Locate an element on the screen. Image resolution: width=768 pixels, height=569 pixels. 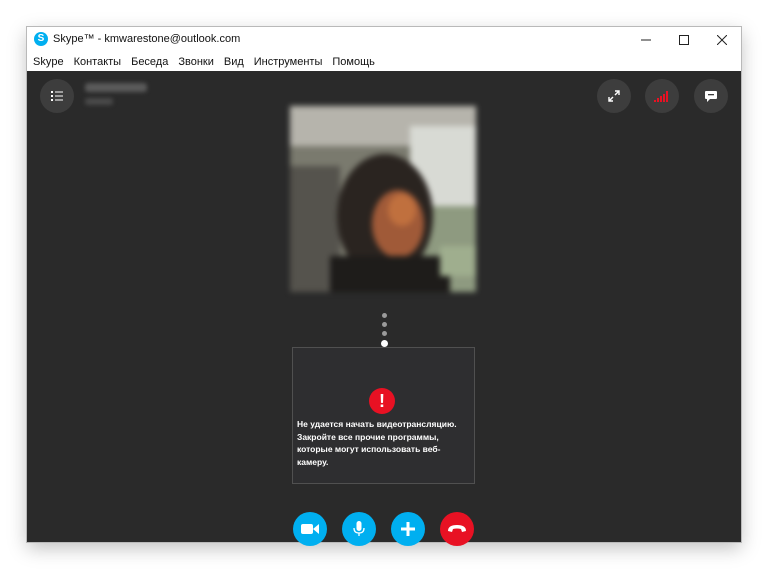
chat-button is located at coordinates (711, 96).